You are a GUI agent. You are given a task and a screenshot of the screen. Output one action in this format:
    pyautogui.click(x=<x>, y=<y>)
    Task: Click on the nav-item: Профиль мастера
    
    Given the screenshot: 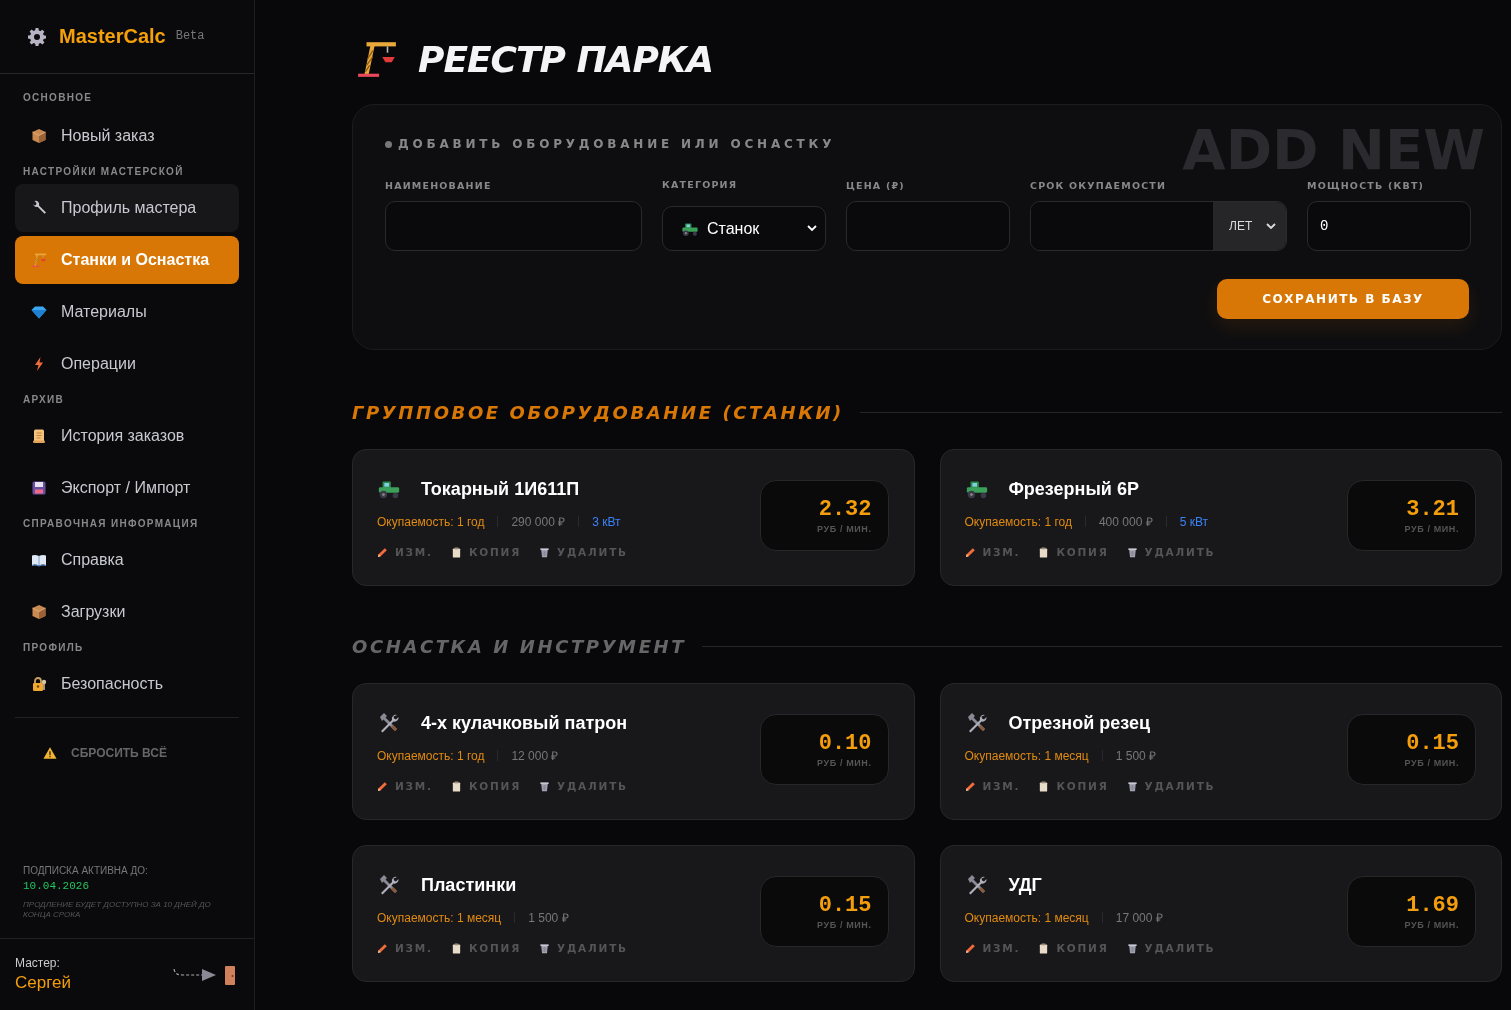 What is the action you would take?
    pyautogui.click(x=127, y=208)
    